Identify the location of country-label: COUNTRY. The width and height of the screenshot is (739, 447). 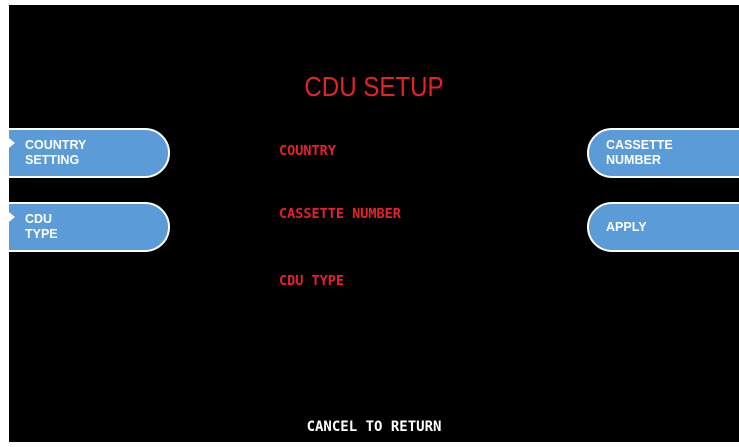
(307, 151).